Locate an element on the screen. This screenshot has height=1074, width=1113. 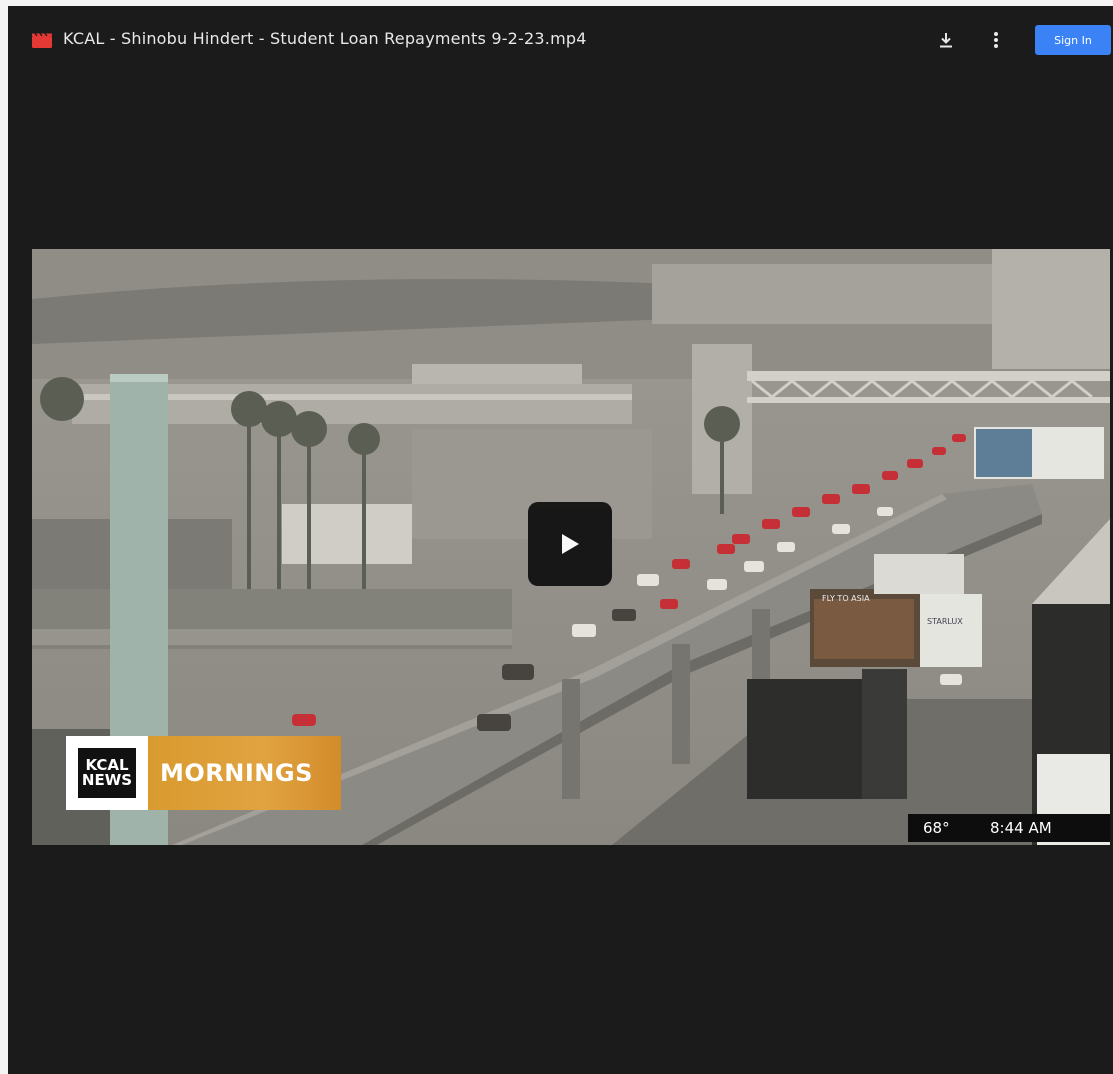
download-icon is located at coordinates (946, 40).